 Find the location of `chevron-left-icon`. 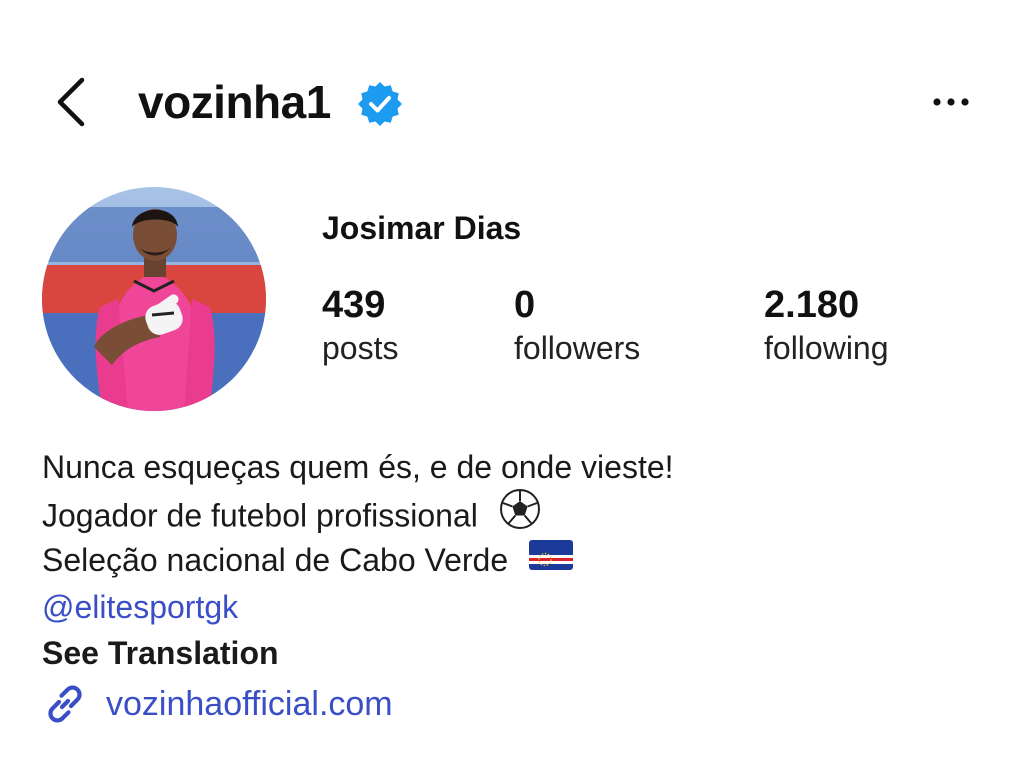

chevron-left-icon is located at coordinates (71, 102).